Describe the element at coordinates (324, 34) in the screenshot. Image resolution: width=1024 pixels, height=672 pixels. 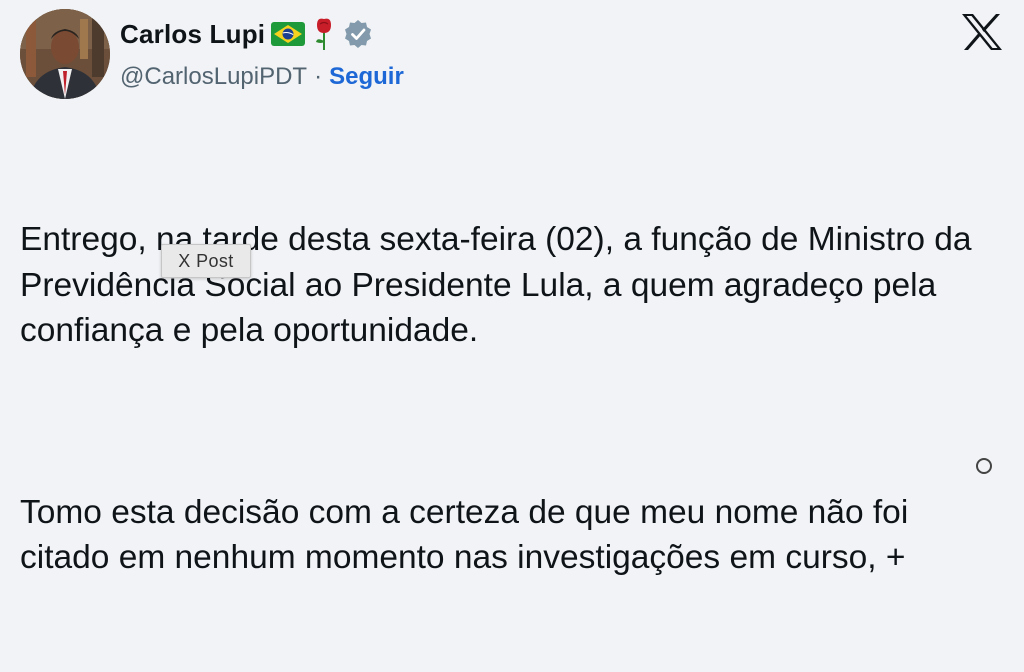
I see `rose-icon` at that location.